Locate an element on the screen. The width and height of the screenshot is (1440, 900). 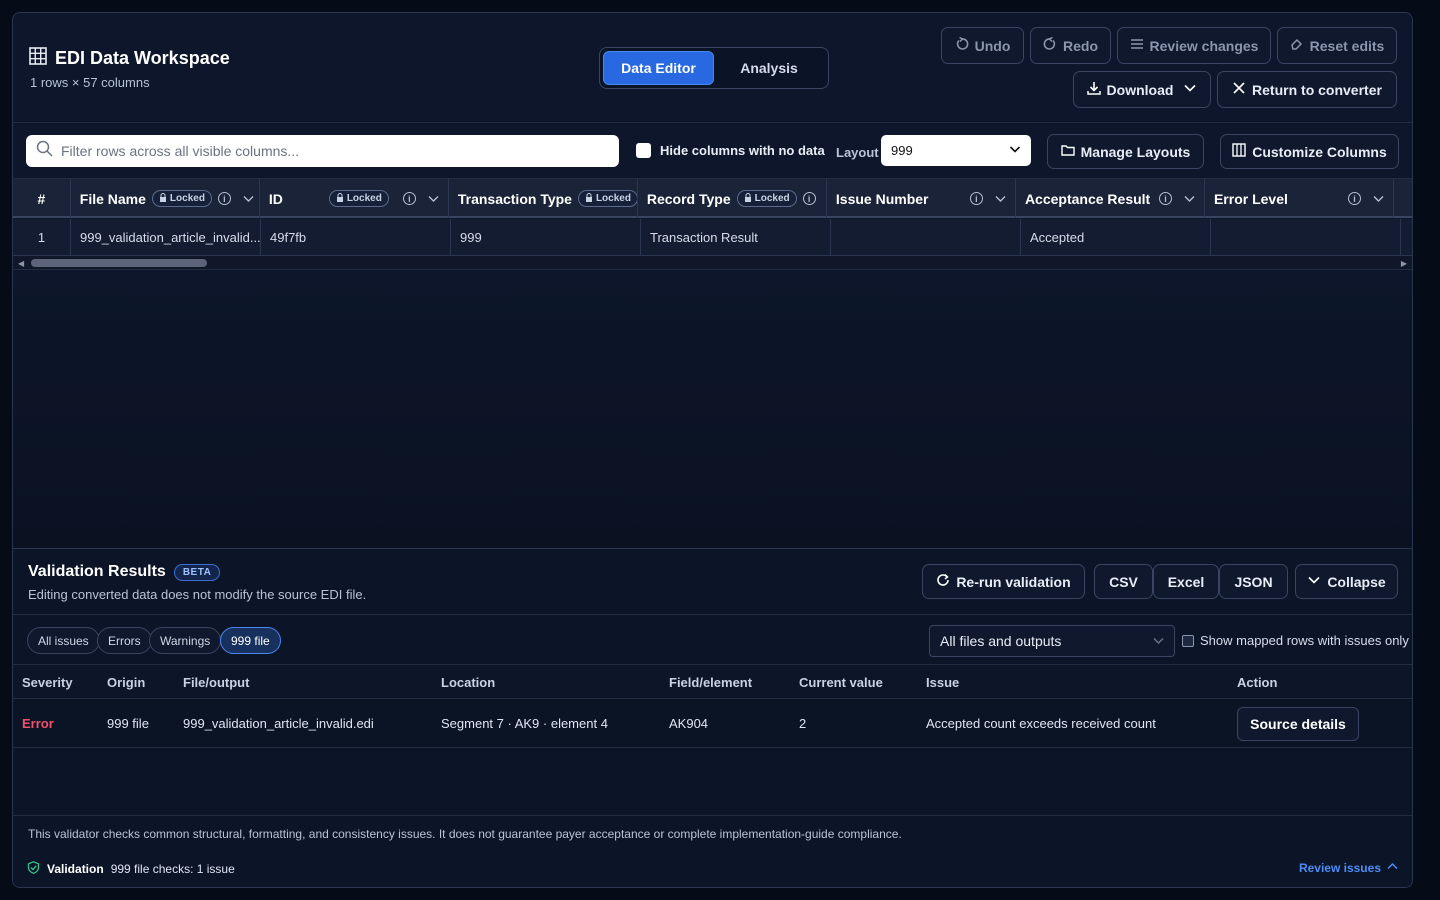
column-header-issue-number: Issue Number i is located at coordinates (921, 198).